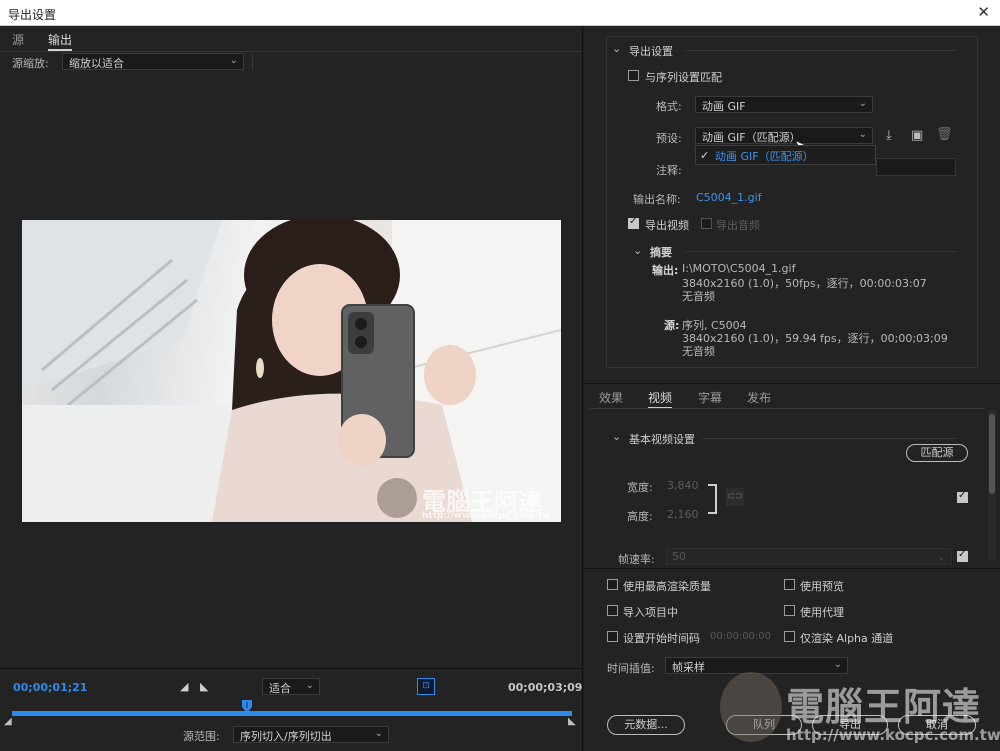 This screenshot has height=751, width=1000. What do you see at coordinates (809, 556) in the screenshot?
I see `fps-select: 50 ⌄` at bounding box center [809, 556].